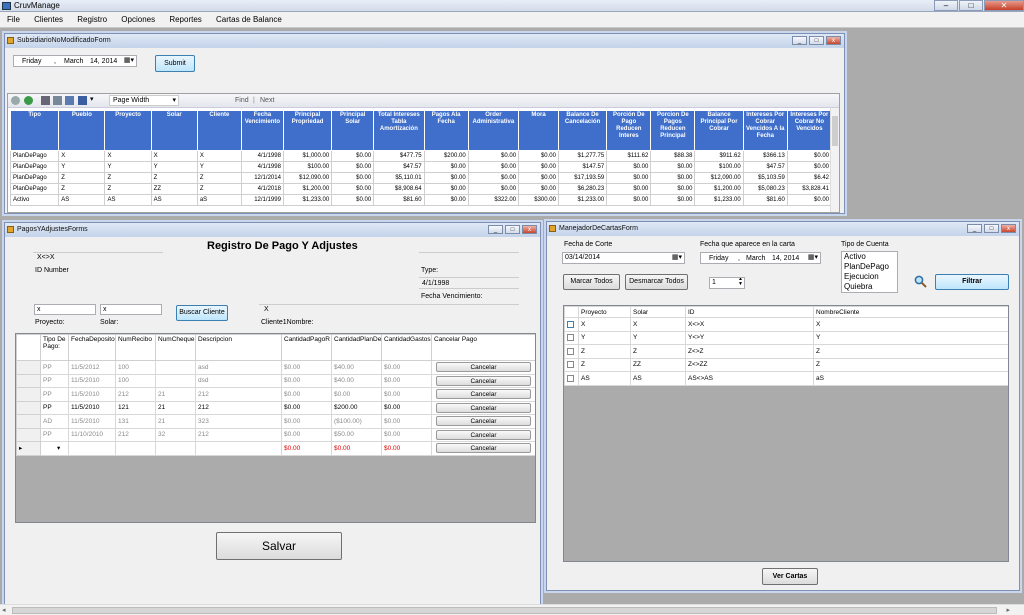 The image size is (1024, 615). Describe the element at coordinates (69, 100) in the screenshot. I see `page-setup-icon` at that location.